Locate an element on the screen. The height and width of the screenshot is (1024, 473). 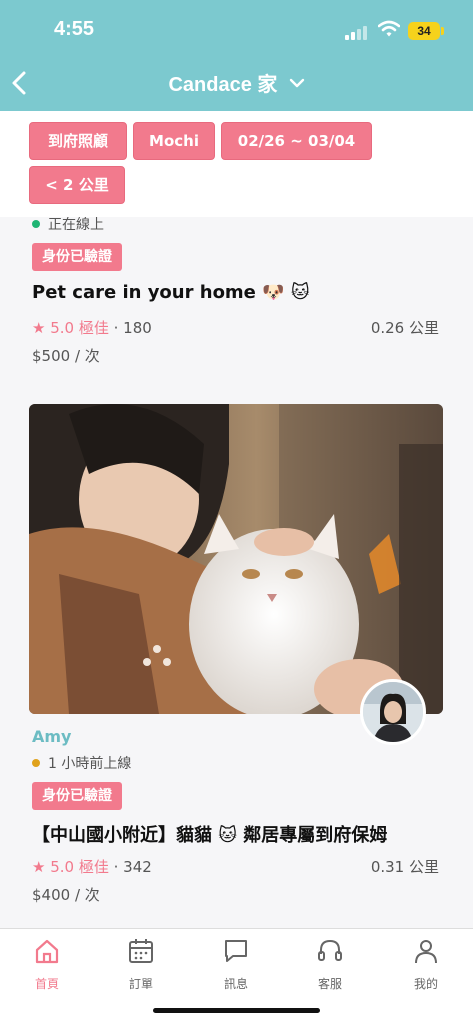
tab-support: 客服 is located at coordinates (330, 964).